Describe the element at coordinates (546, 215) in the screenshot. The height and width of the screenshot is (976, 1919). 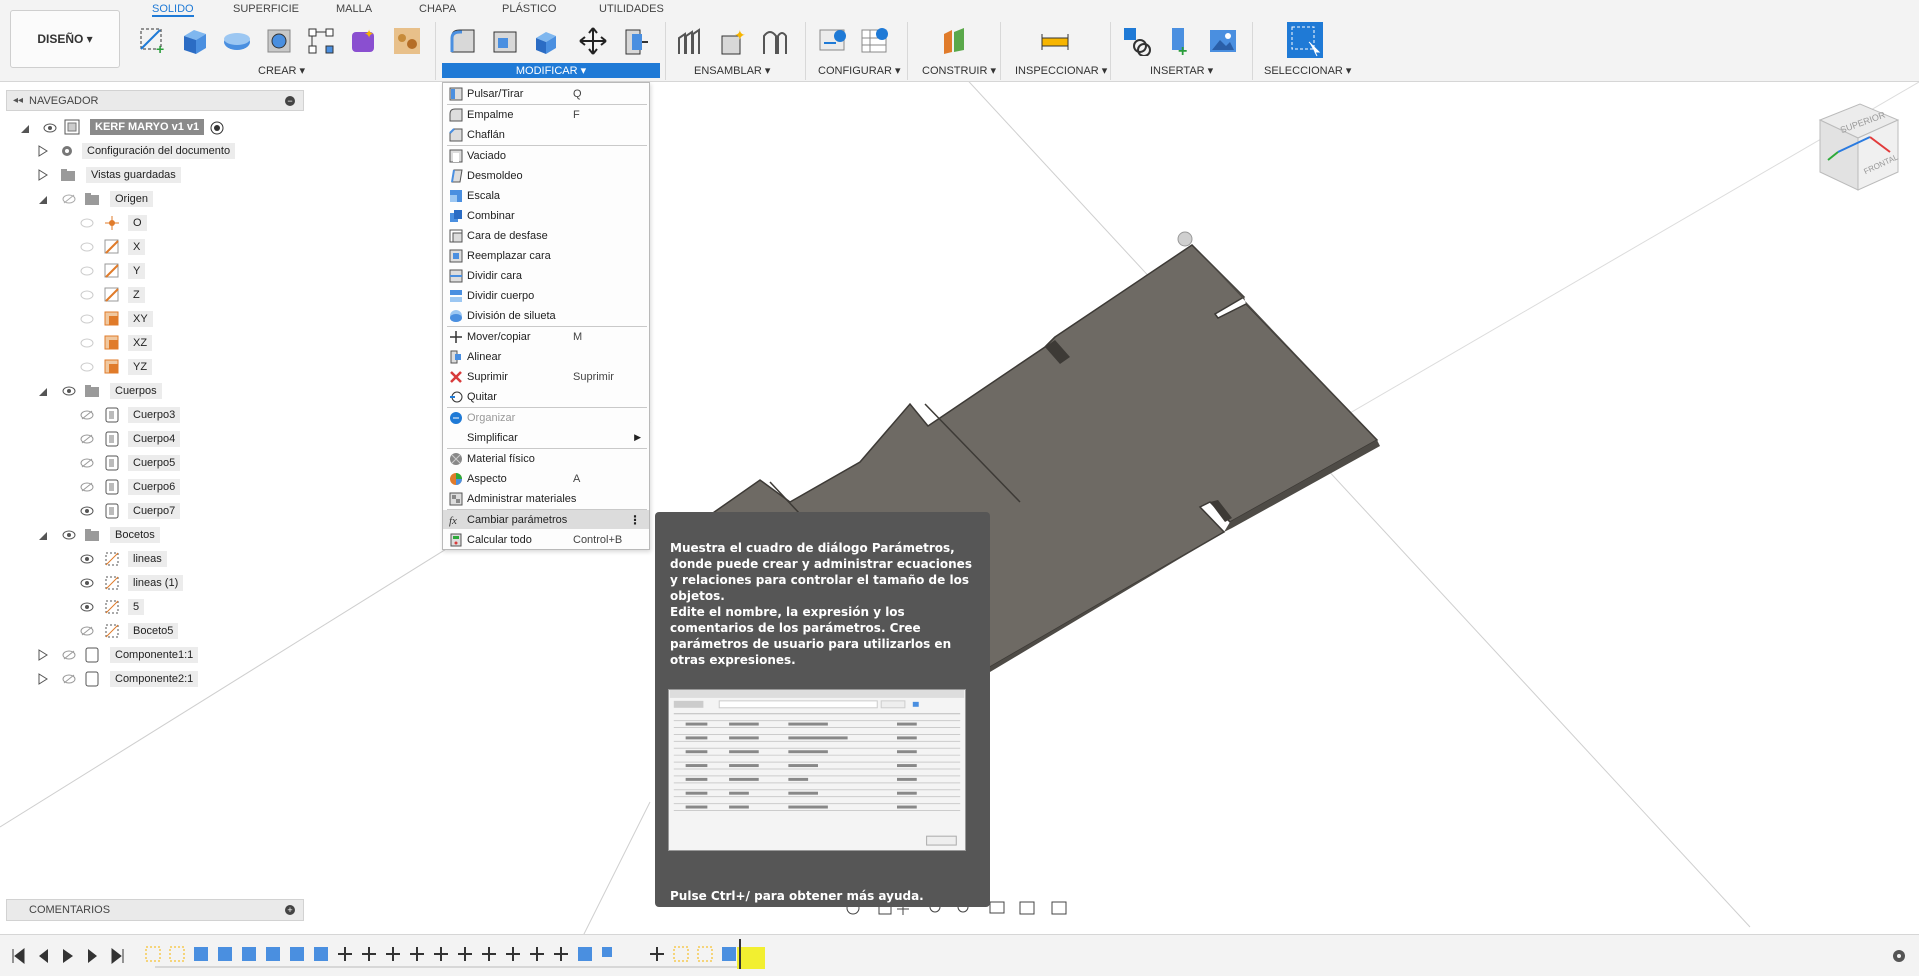
I see `menu-item-combinar: Combinar` at that location.